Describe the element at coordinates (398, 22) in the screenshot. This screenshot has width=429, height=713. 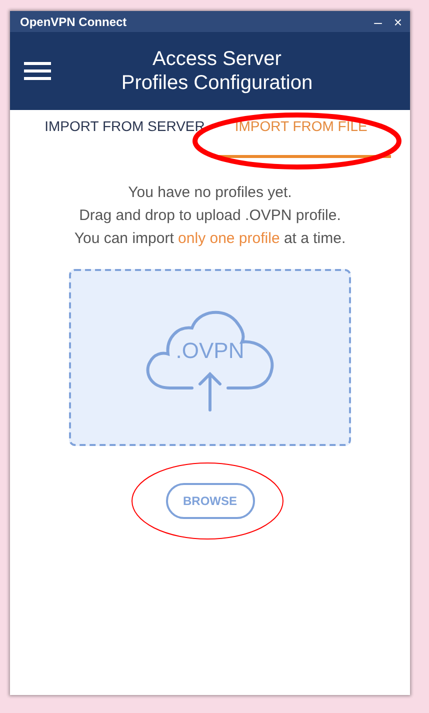
I see `close-button: ×` at that location.